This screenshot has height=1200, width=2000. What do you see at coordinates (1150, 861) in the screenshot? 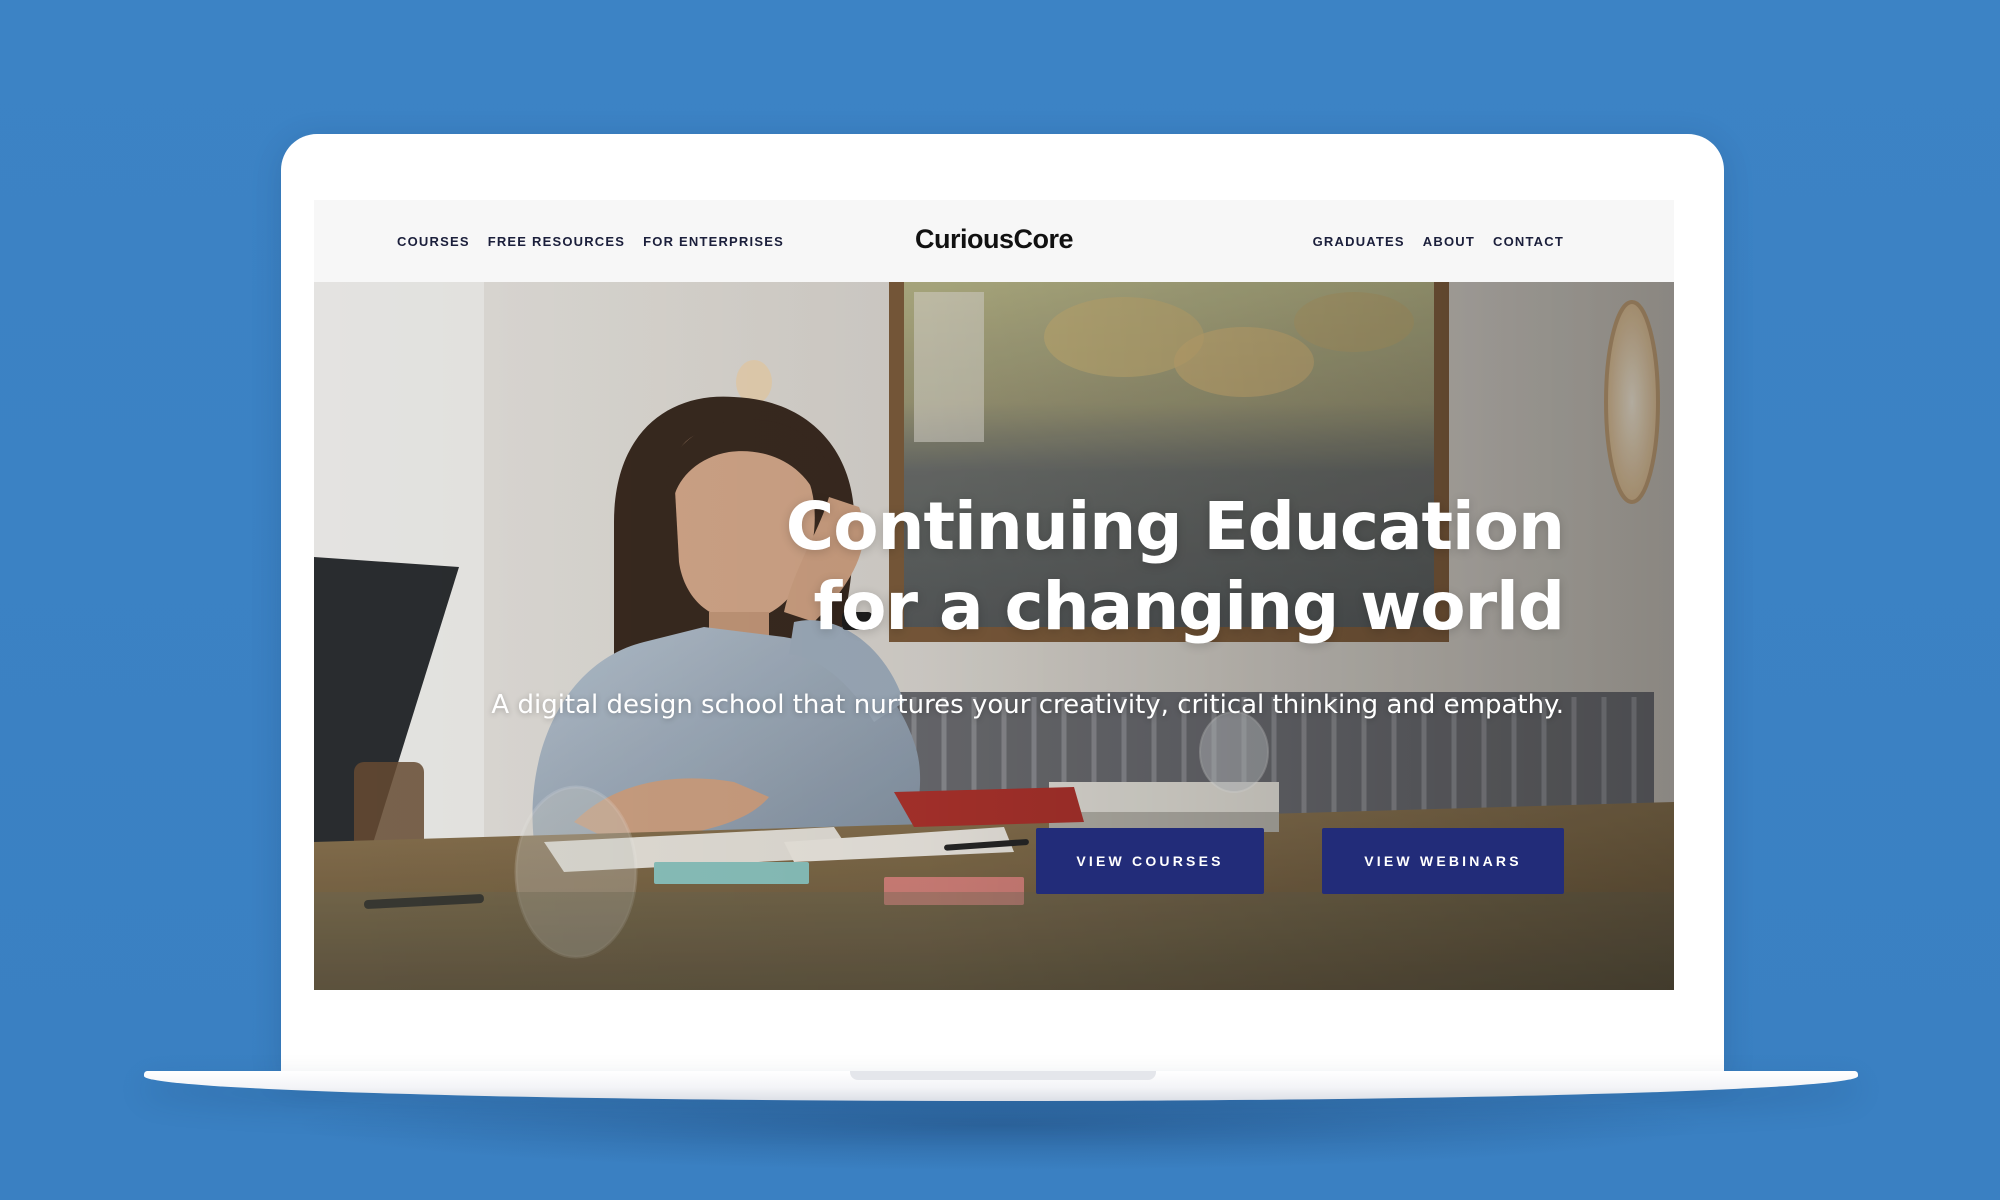
I see `view-courses-button: VIEW COURSES` at bounding box center [1150, 861].